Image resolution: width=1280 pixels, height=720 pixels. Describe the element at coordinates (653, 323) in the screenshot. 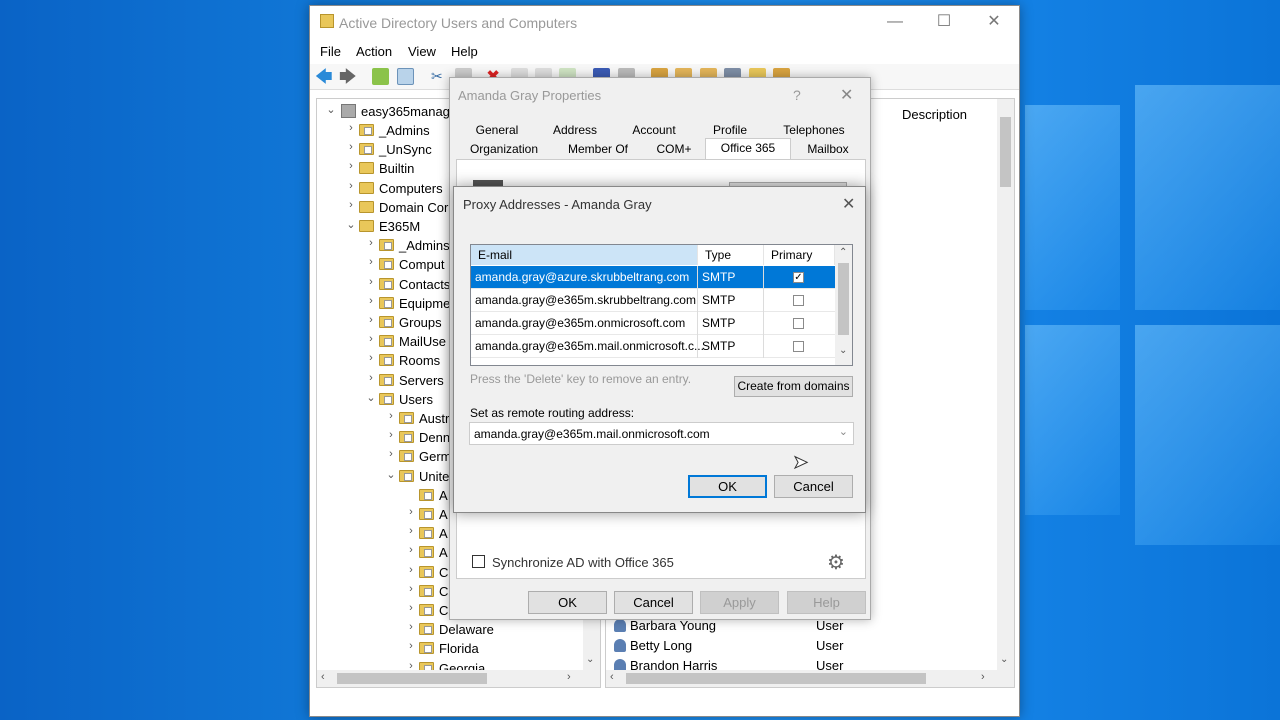

I see `table-row: amanda.gray@e365m.onmicrosoft.com SMTP` at that location.